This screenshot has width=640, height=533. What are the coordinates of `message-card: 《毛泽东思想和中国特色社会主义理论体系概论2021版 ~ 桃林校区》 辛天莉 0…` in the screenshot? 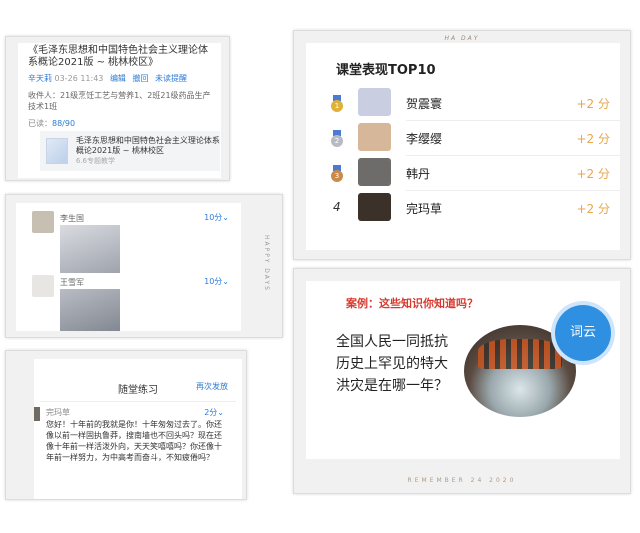 It's located at (119, 110).